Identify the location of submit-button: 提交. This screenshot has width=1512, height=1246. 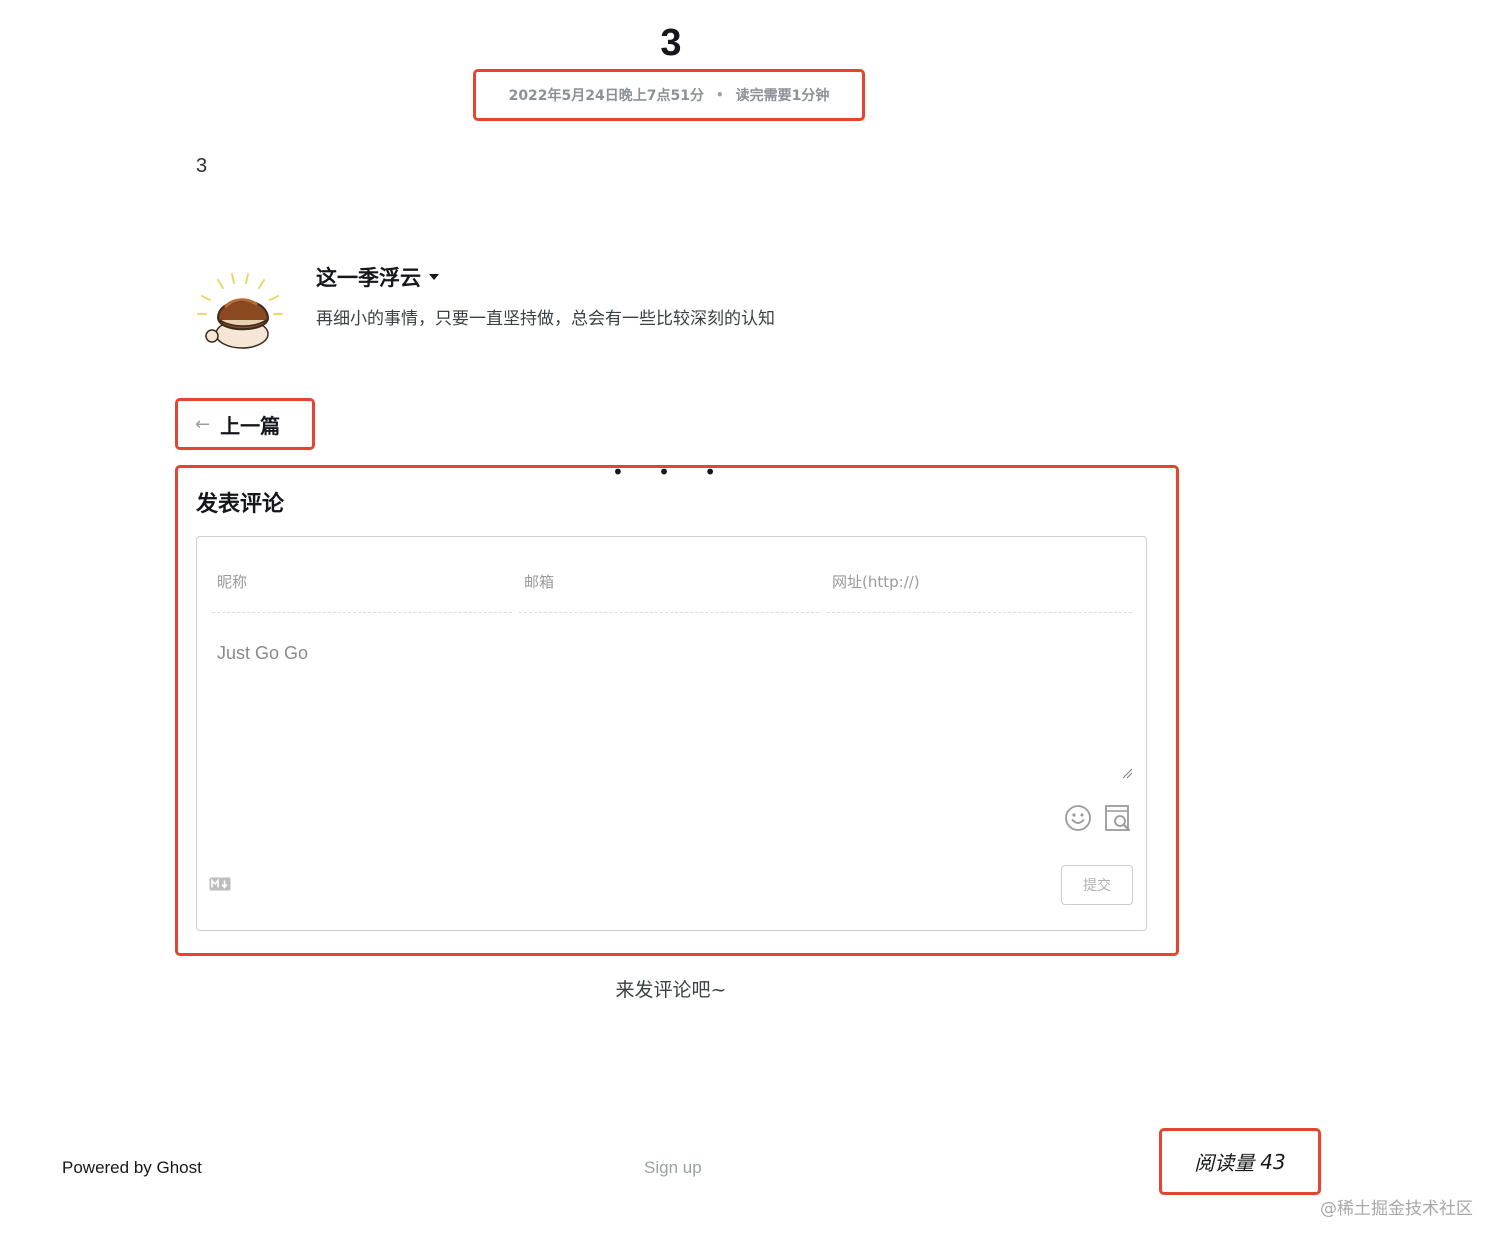
(1097, 885).